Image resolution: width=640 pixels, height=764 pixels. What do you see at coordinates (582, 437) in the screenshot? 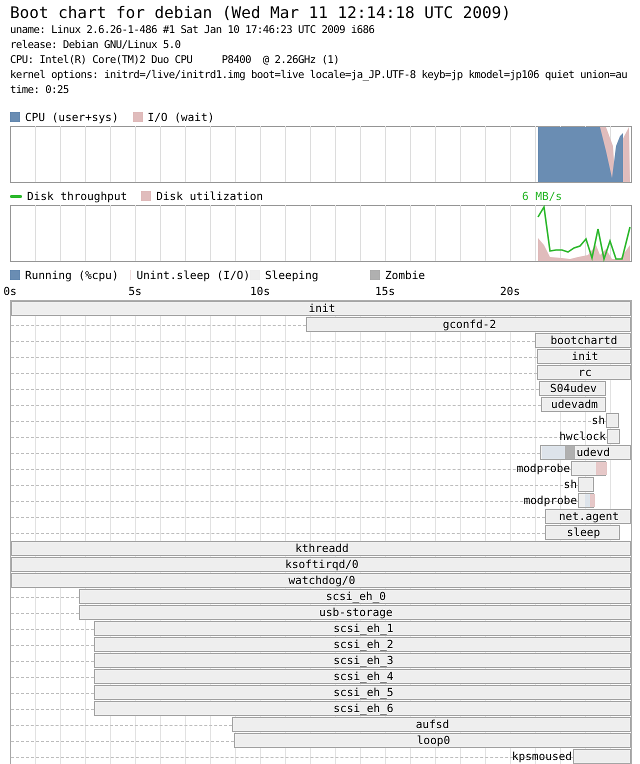
I see `process-label: hwclock` at bounding box center [582, 437].